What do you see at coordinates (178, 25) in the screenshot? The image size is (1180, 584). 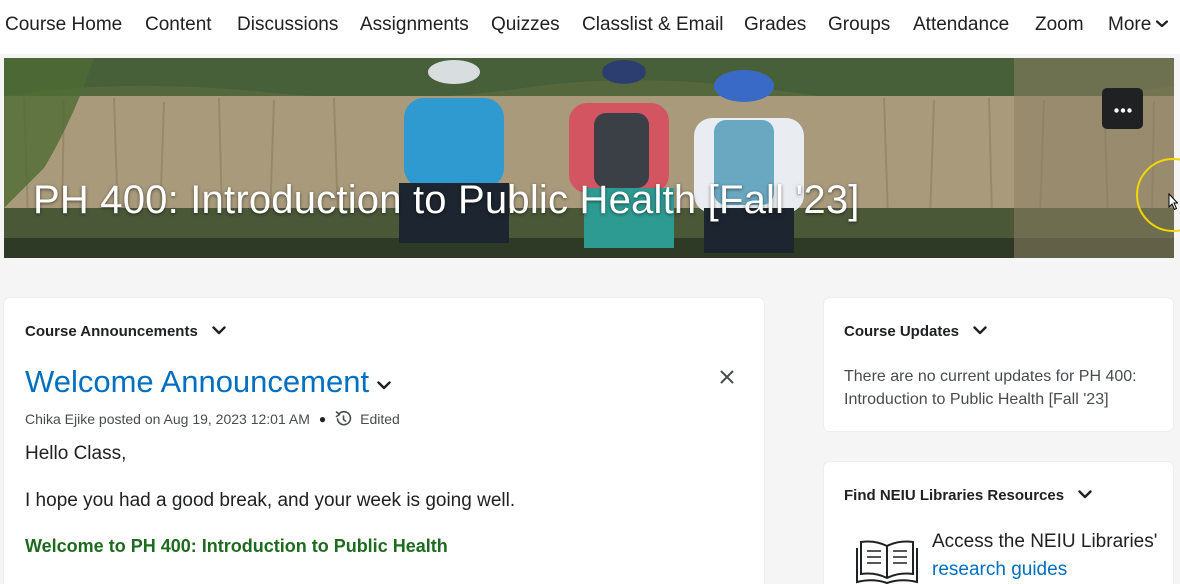 I see `nav-content: Content` at bounding box center [178, 25].